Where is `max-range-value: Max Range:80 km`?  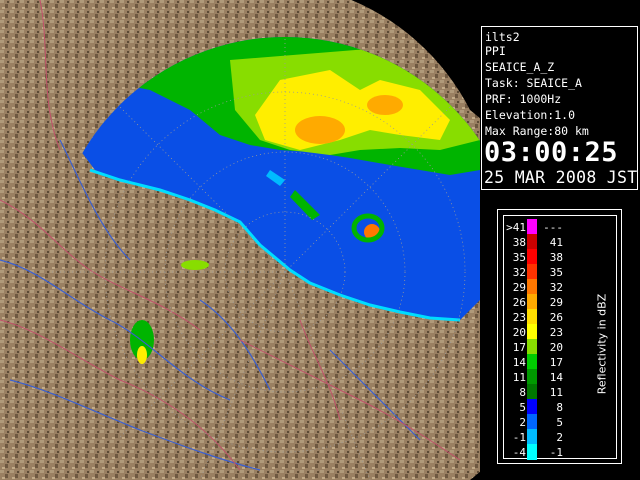
max-range-value: Max Range:80 km is located at coordinates (537, 131).